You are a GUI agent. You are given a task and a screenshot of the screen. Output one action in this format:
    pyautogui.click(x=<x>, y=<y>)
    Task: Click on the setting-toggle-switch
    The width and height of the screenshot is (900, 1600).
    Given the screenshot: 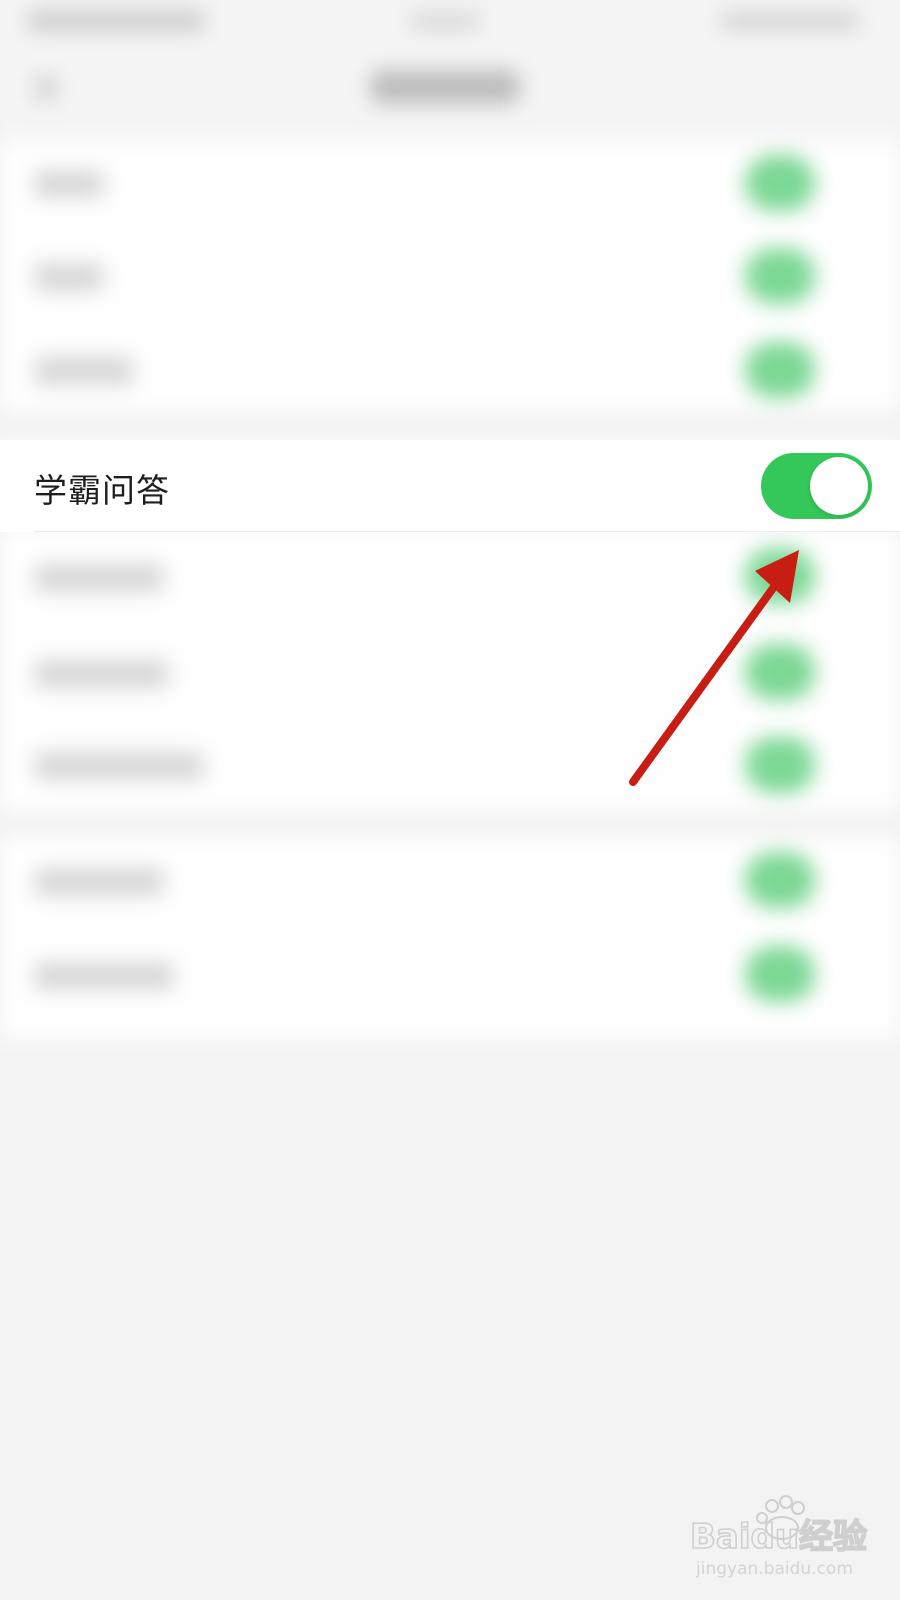 What is the action you would take?
    pyautogui.click(x=816, y=486)
    